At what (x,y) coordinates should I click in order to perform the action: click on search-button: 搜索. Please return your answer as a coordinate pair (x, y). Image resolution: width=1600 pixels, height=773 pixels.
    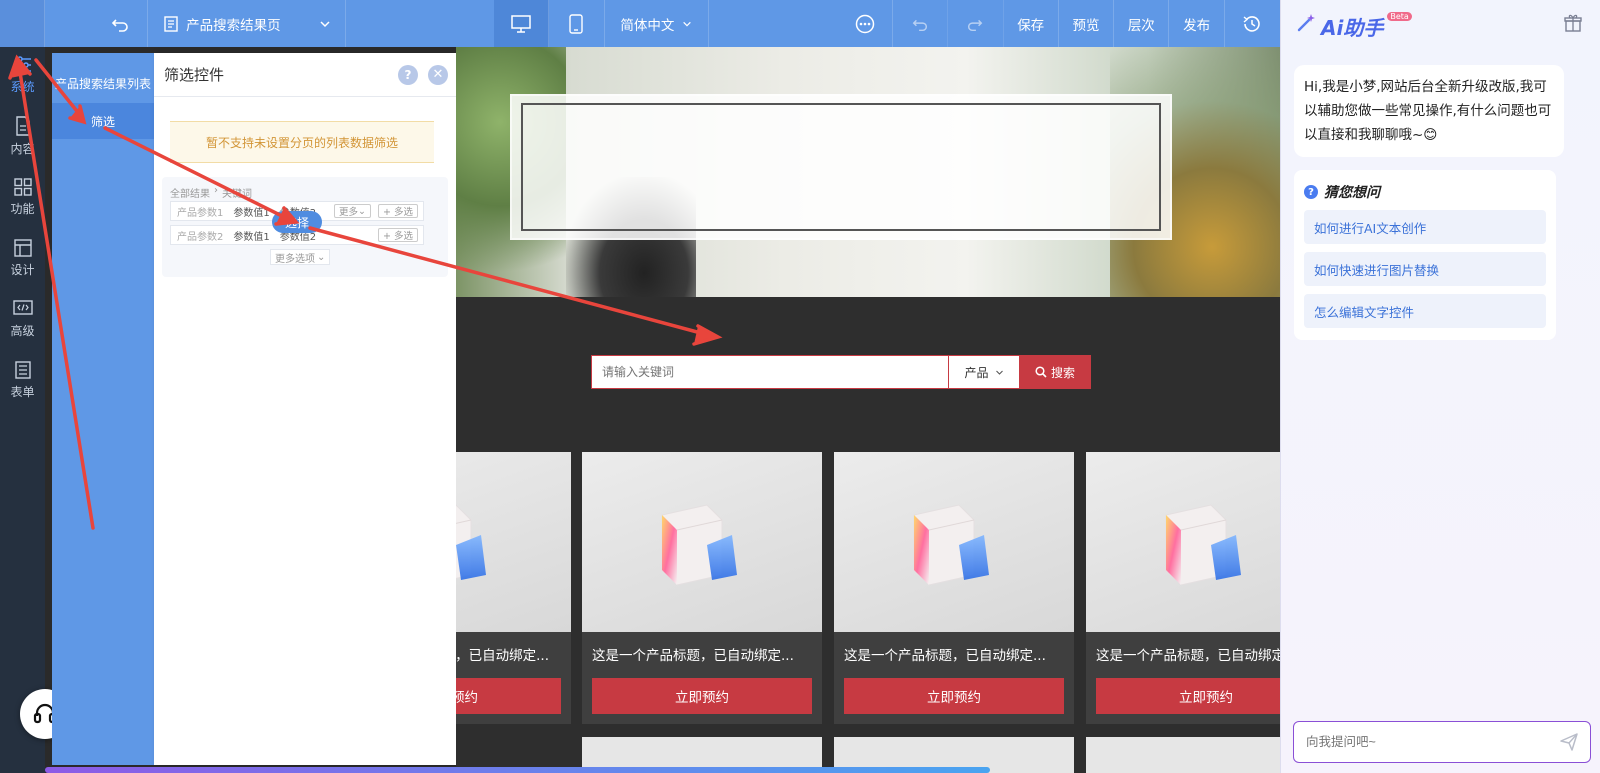
    Looking at the image, I should click on (1055, 372).